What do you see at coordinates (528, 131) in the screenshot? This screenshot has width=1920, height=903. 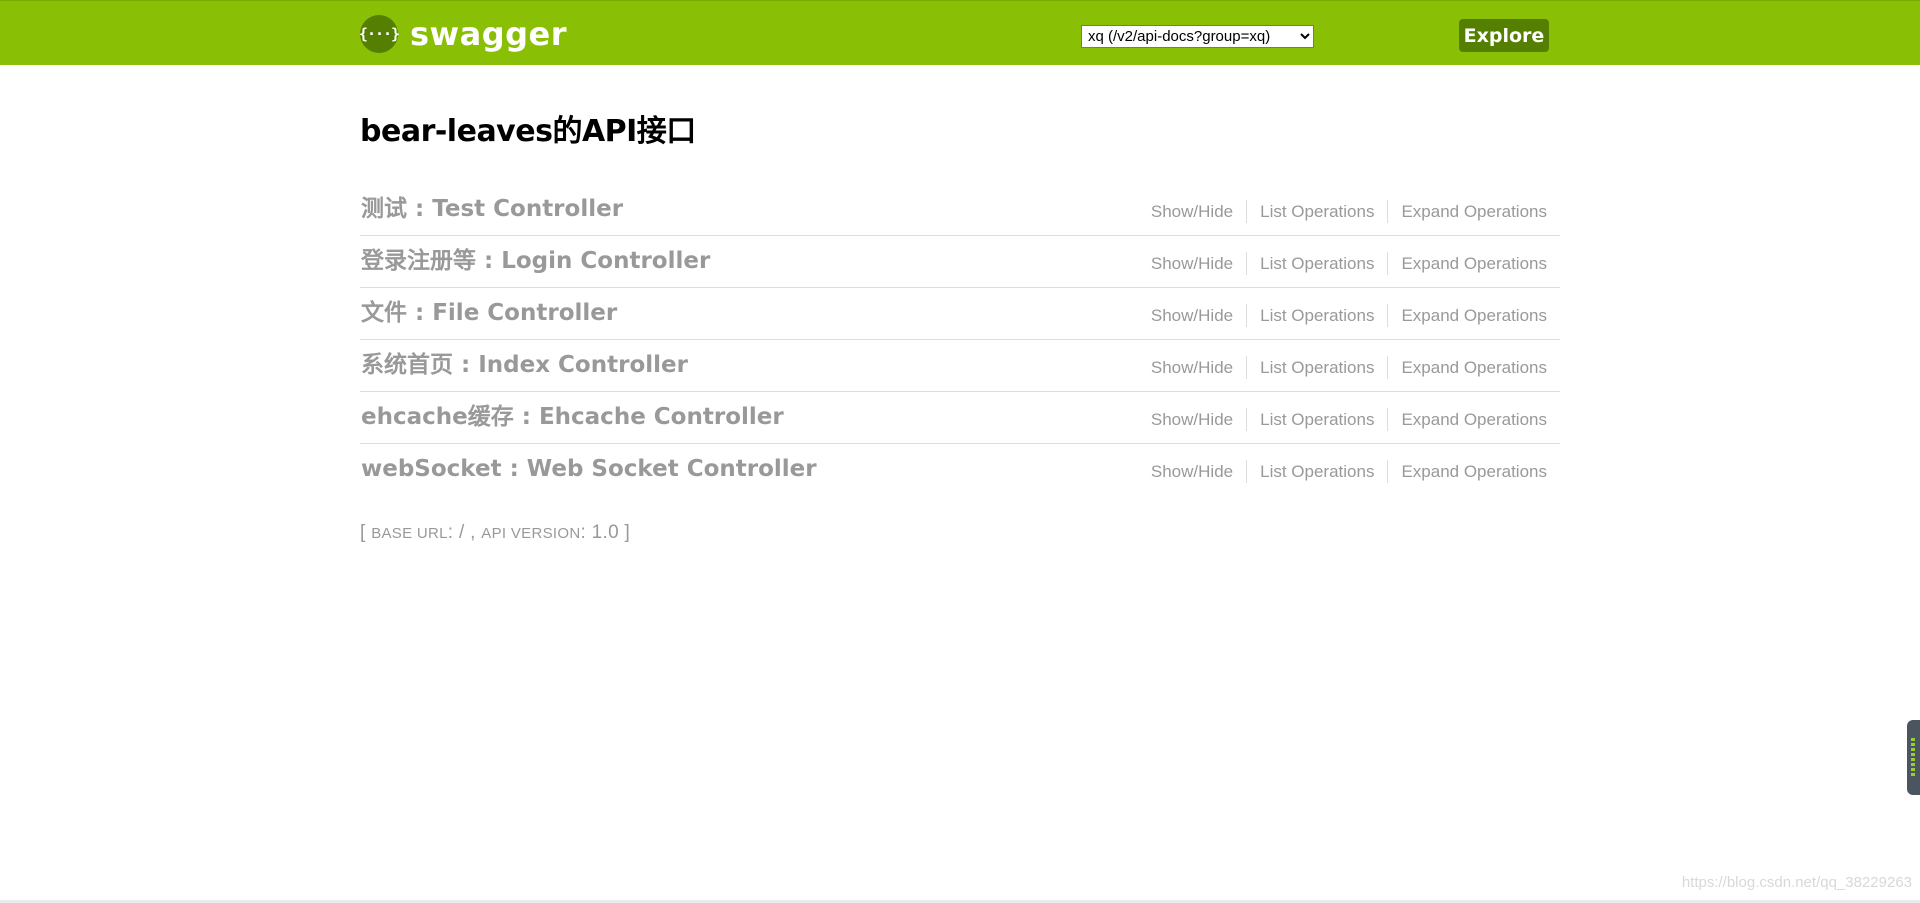 I see `page-title: bear-leaves的API接口` at bounding box center [528, 131].